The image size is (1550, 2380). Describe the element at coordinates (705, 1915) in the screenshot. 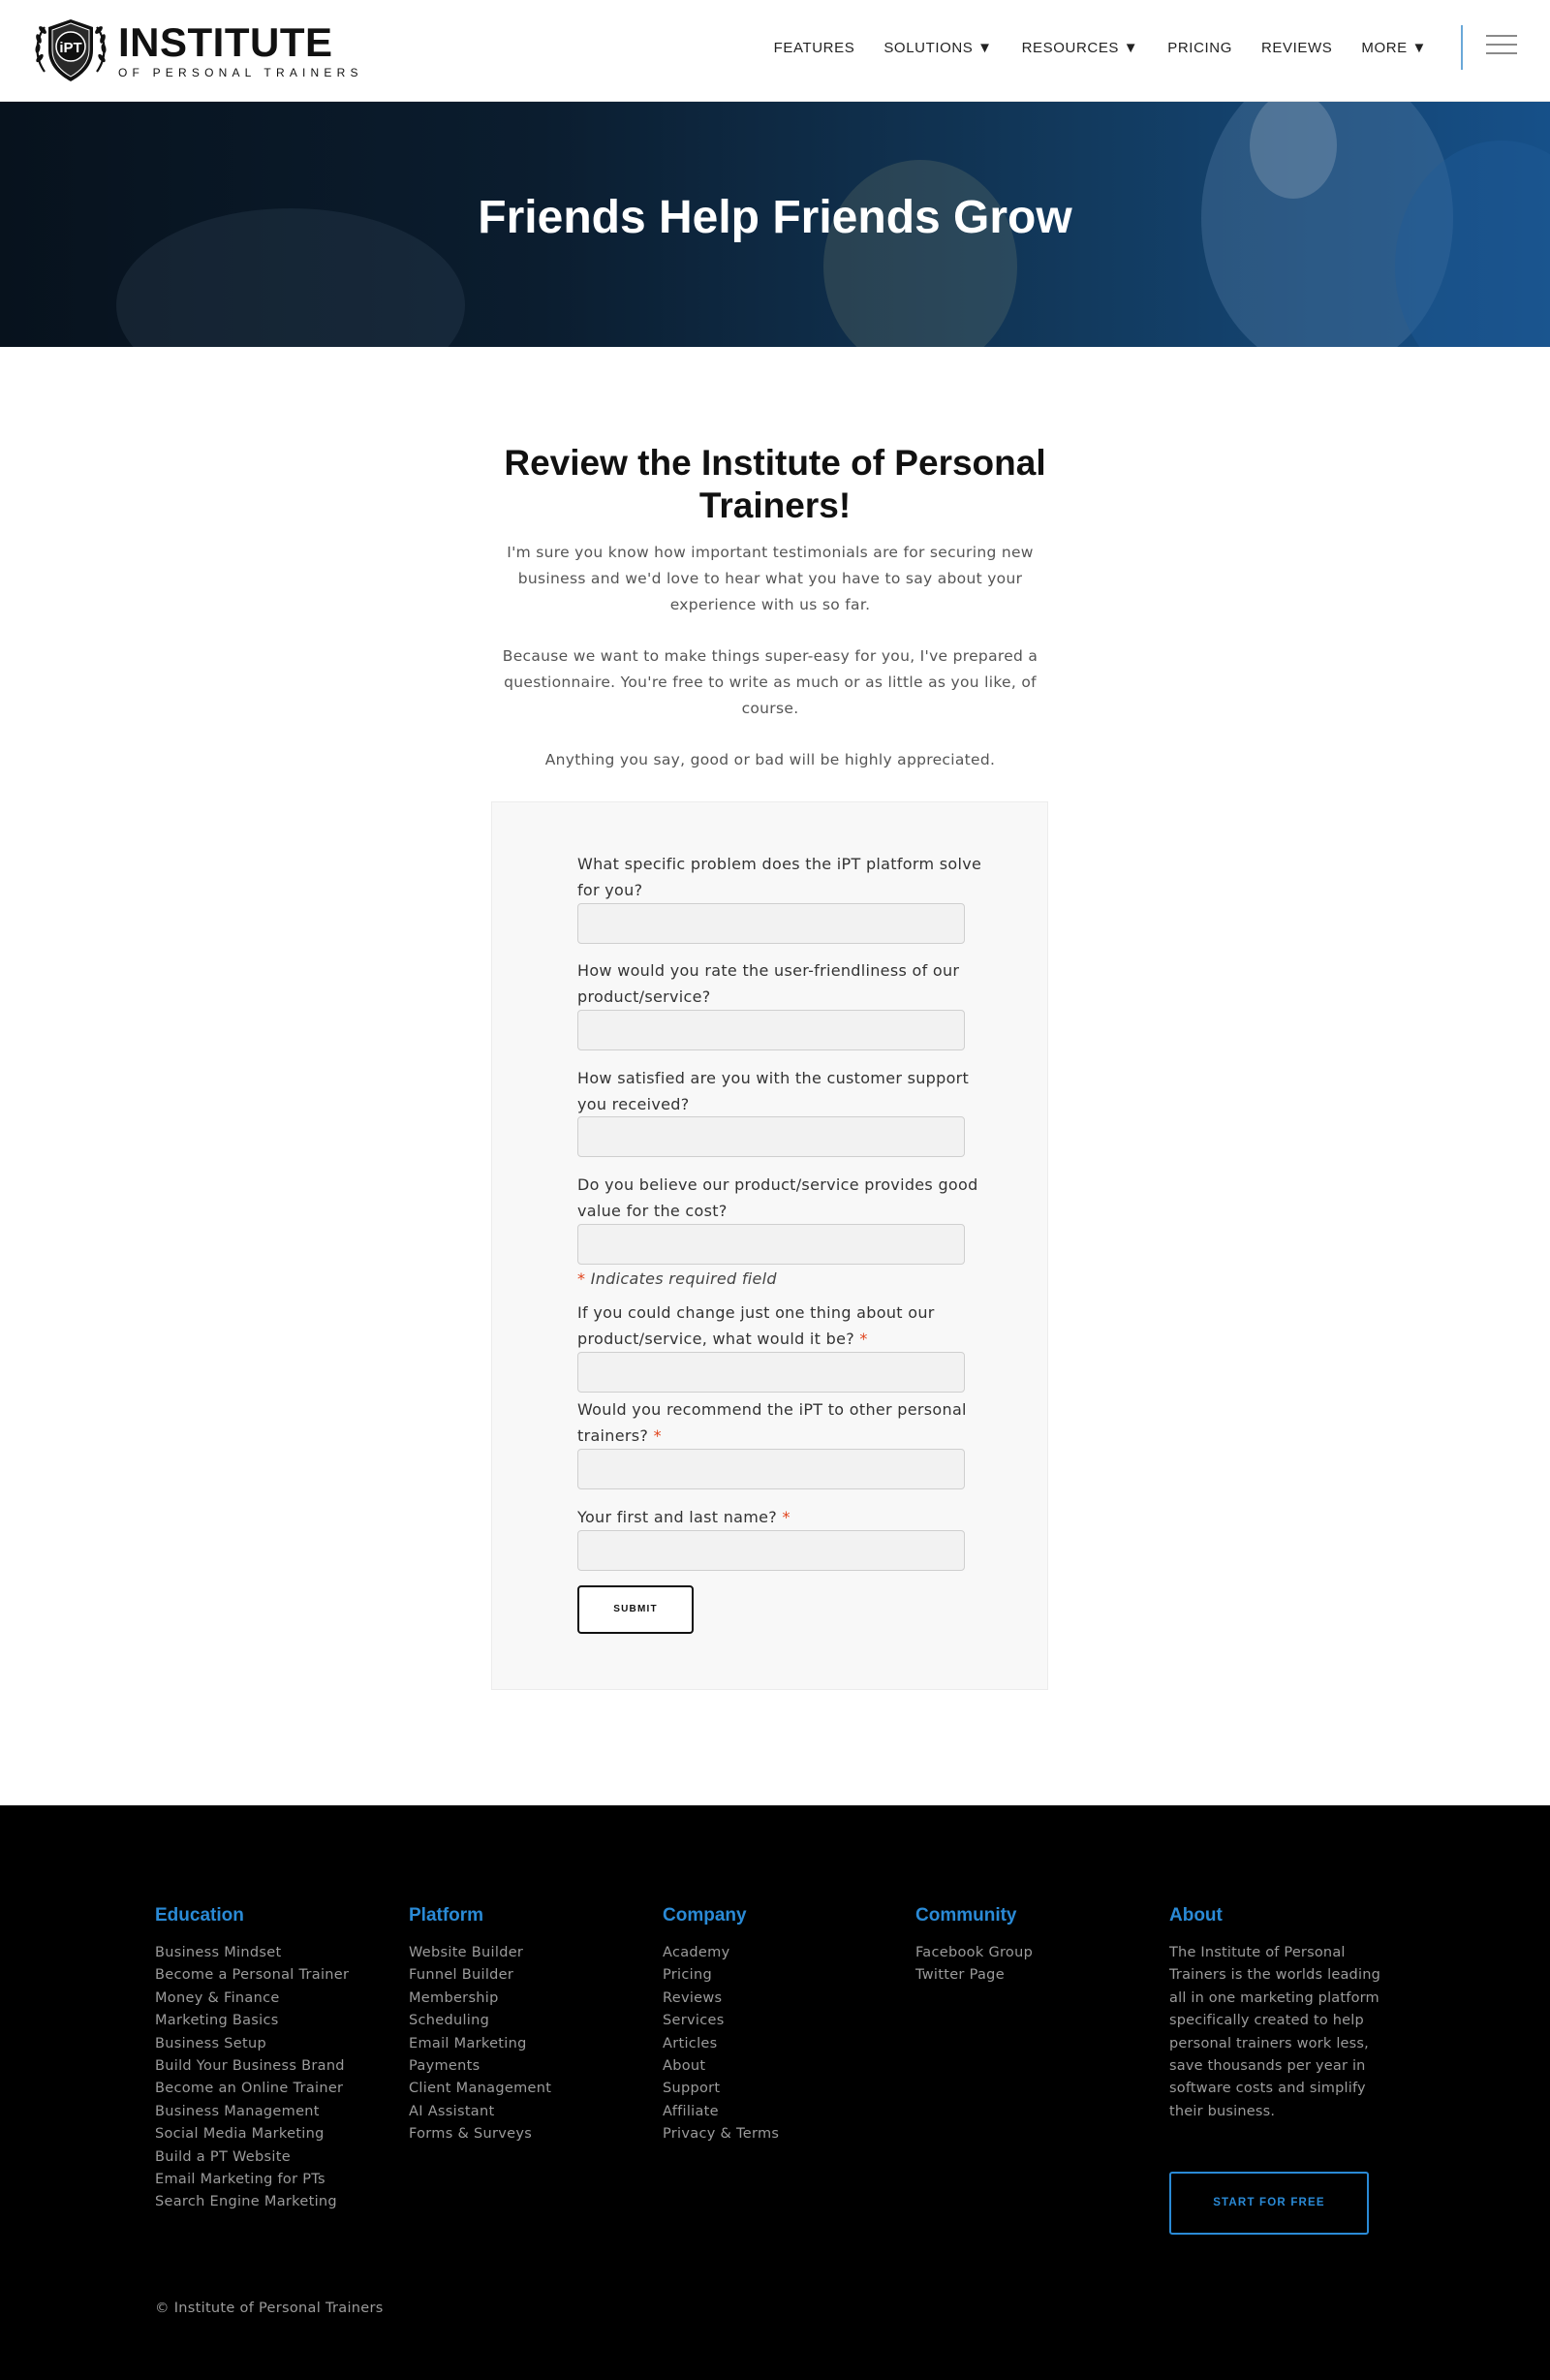

I see `footer-heading: Company` at that location.